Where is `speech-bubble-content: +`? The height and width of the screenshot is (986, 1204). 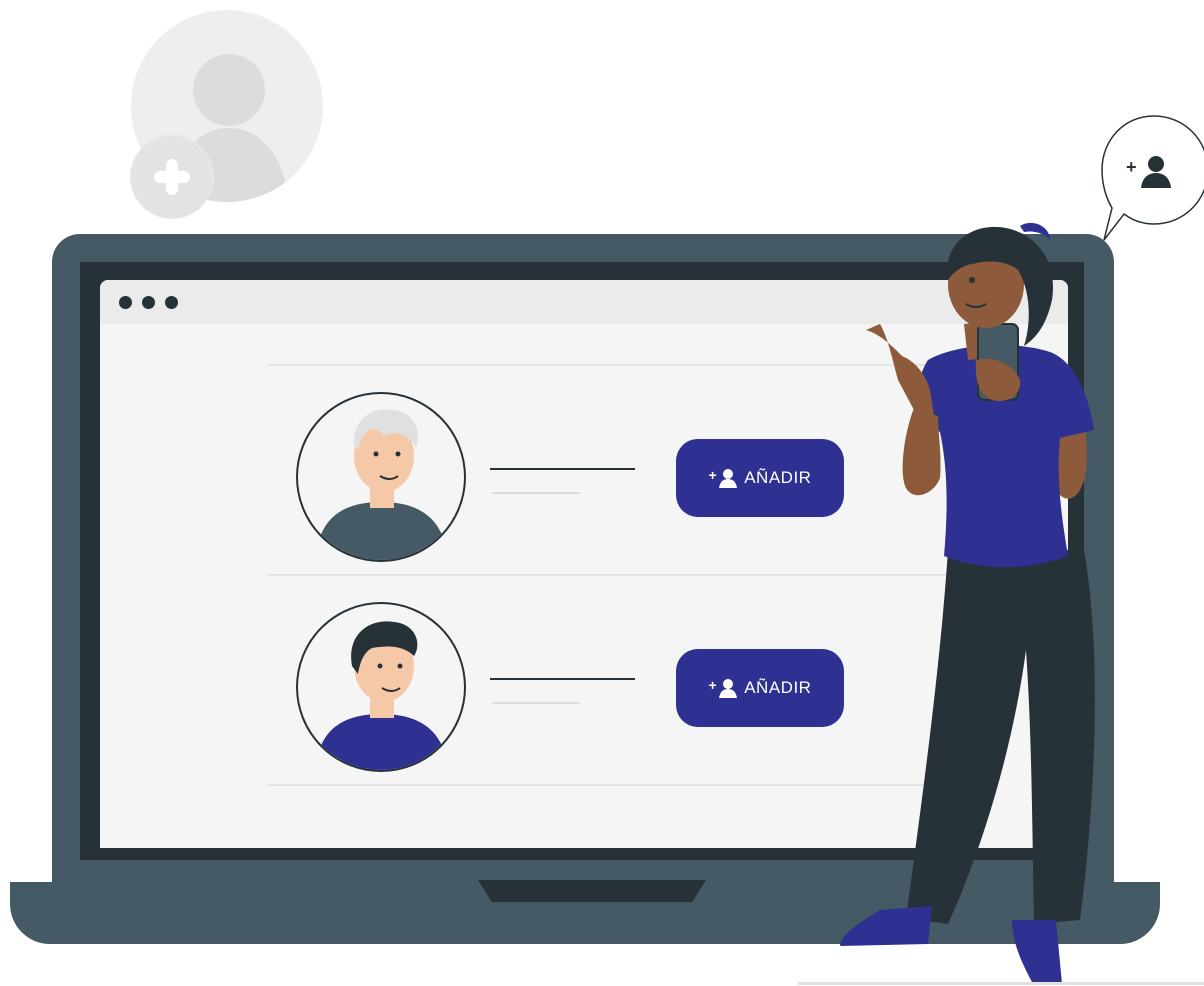 speech-bubble-content: + is located at coordinates (1158, 171).